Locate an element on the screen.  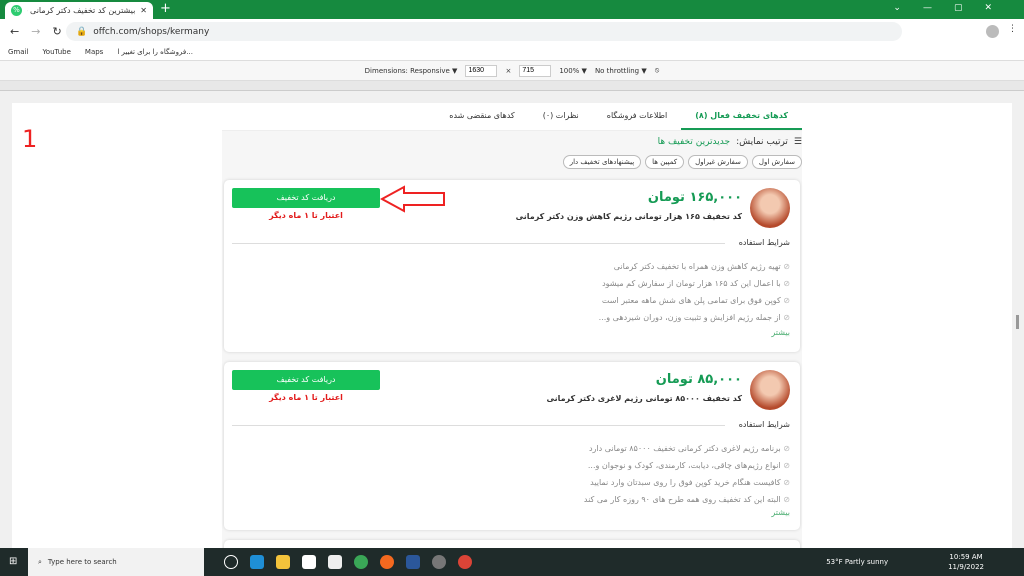
date: 11/9/2022 is located at coordinates (966, 567).